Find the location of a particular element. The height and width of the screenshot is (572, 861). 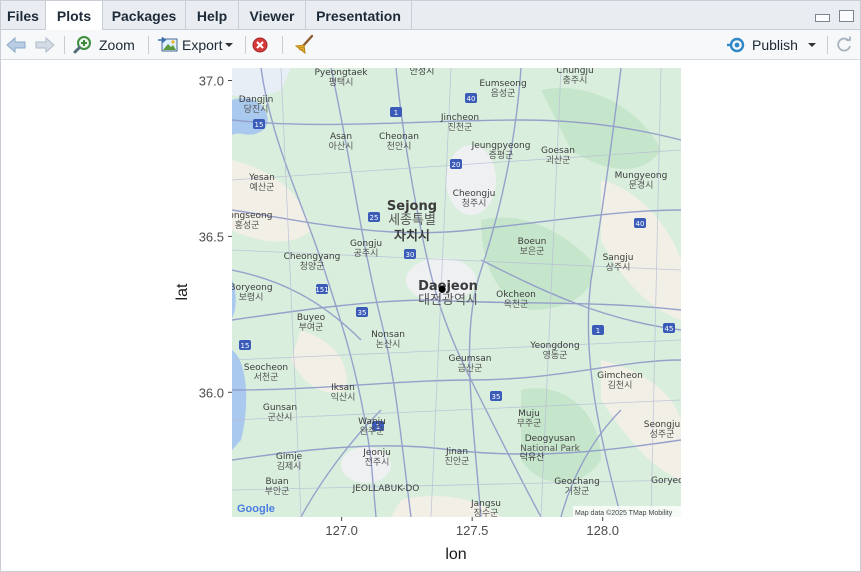

map-place-sublabel: 성주군 is located at coordinates (662, 434).